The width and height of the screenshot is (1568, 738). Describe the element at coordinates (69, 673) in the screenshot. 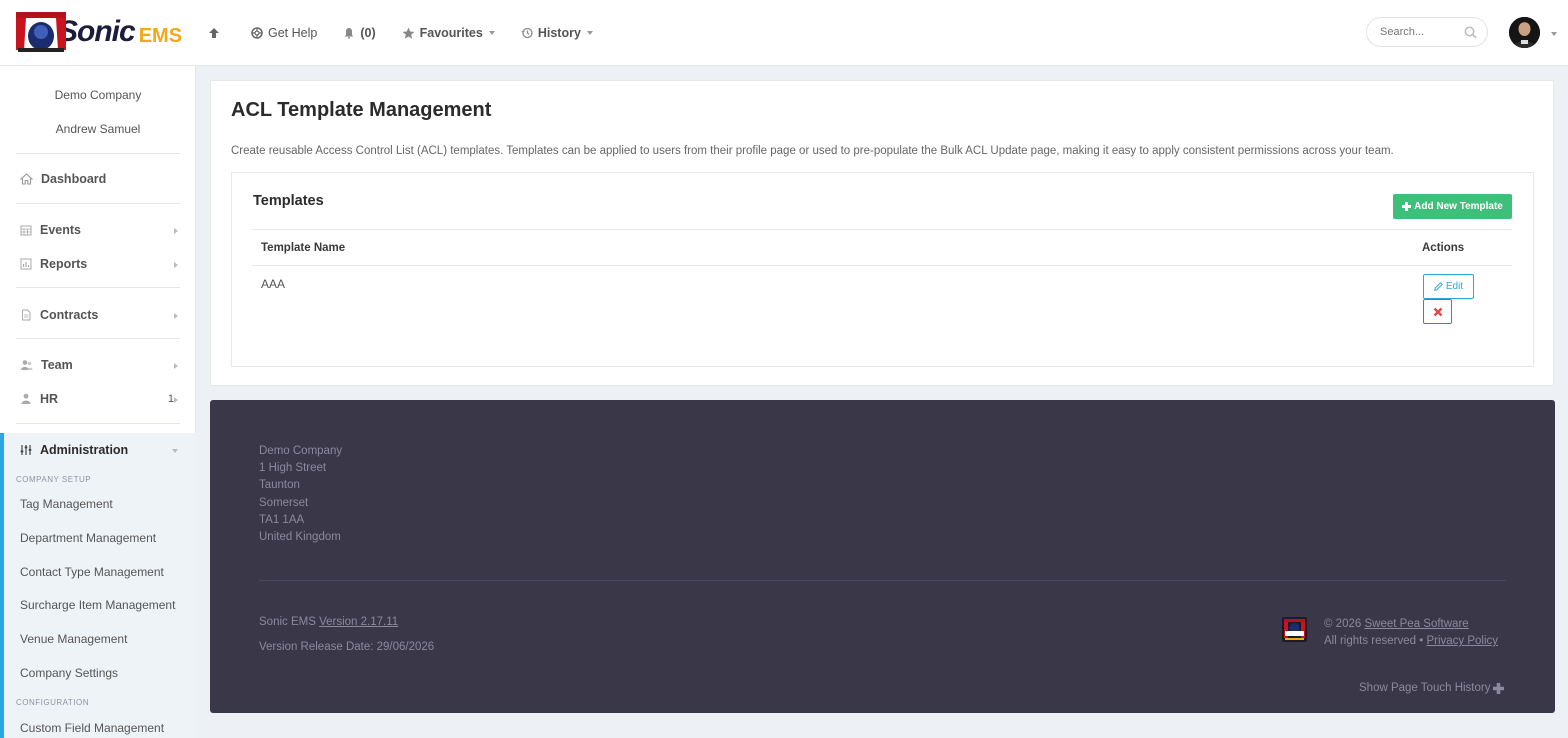

I see `nav-link-company-settings: Company Settings` at that location.